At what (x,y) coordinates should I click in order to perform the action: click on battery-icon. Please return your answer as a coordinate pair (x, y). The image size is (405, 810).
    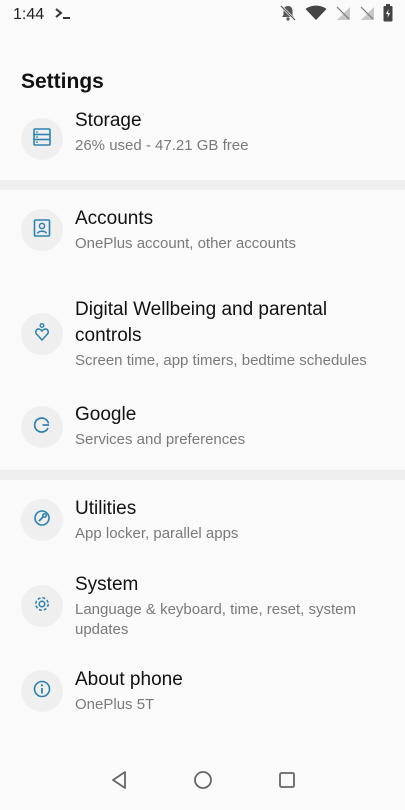
    Looking at the image, I should click on (388, 15).